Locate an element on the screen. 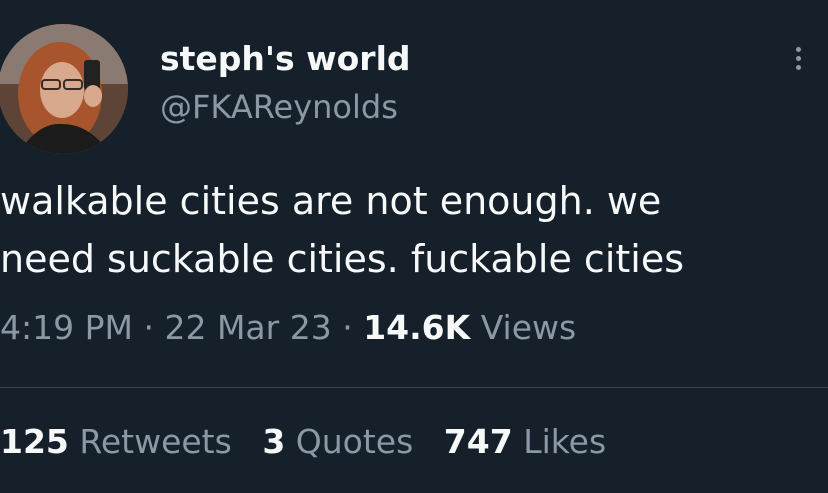 This screenshot has width=828, height=493. author-avatar is located at coordinates (64, 89).